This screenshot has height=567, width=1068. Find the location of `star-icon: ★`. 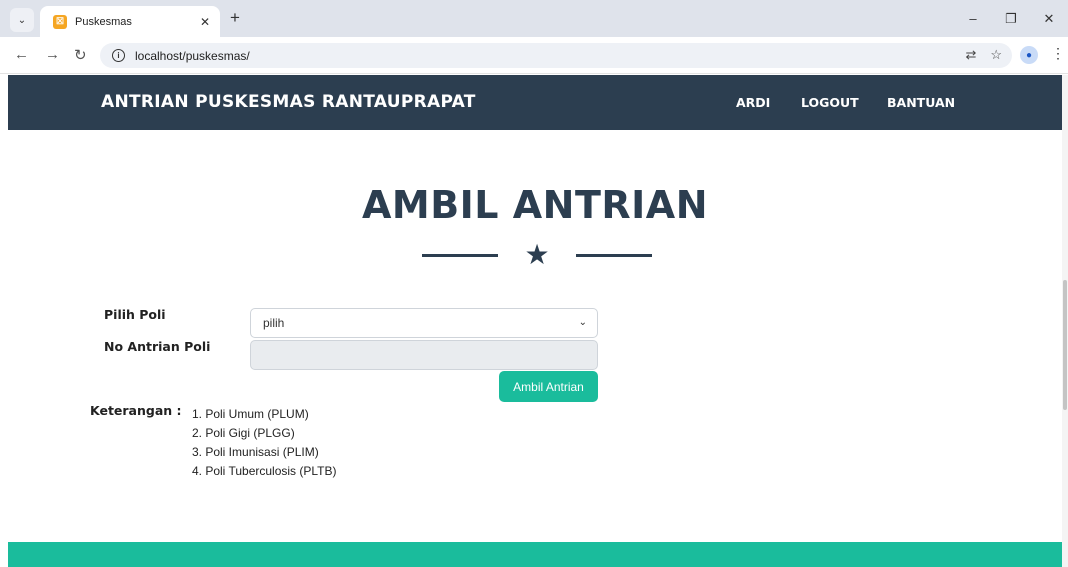

star-icon: ★ is located at coordinates (537, 254).